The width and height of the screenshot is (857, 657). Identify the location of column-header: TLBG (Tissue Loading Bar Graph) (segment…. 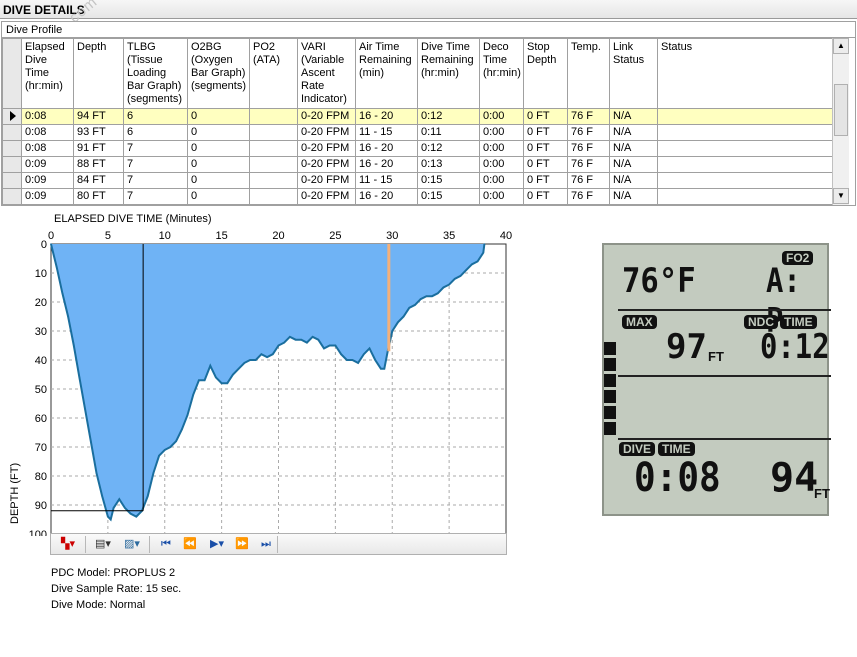
(156, 73).